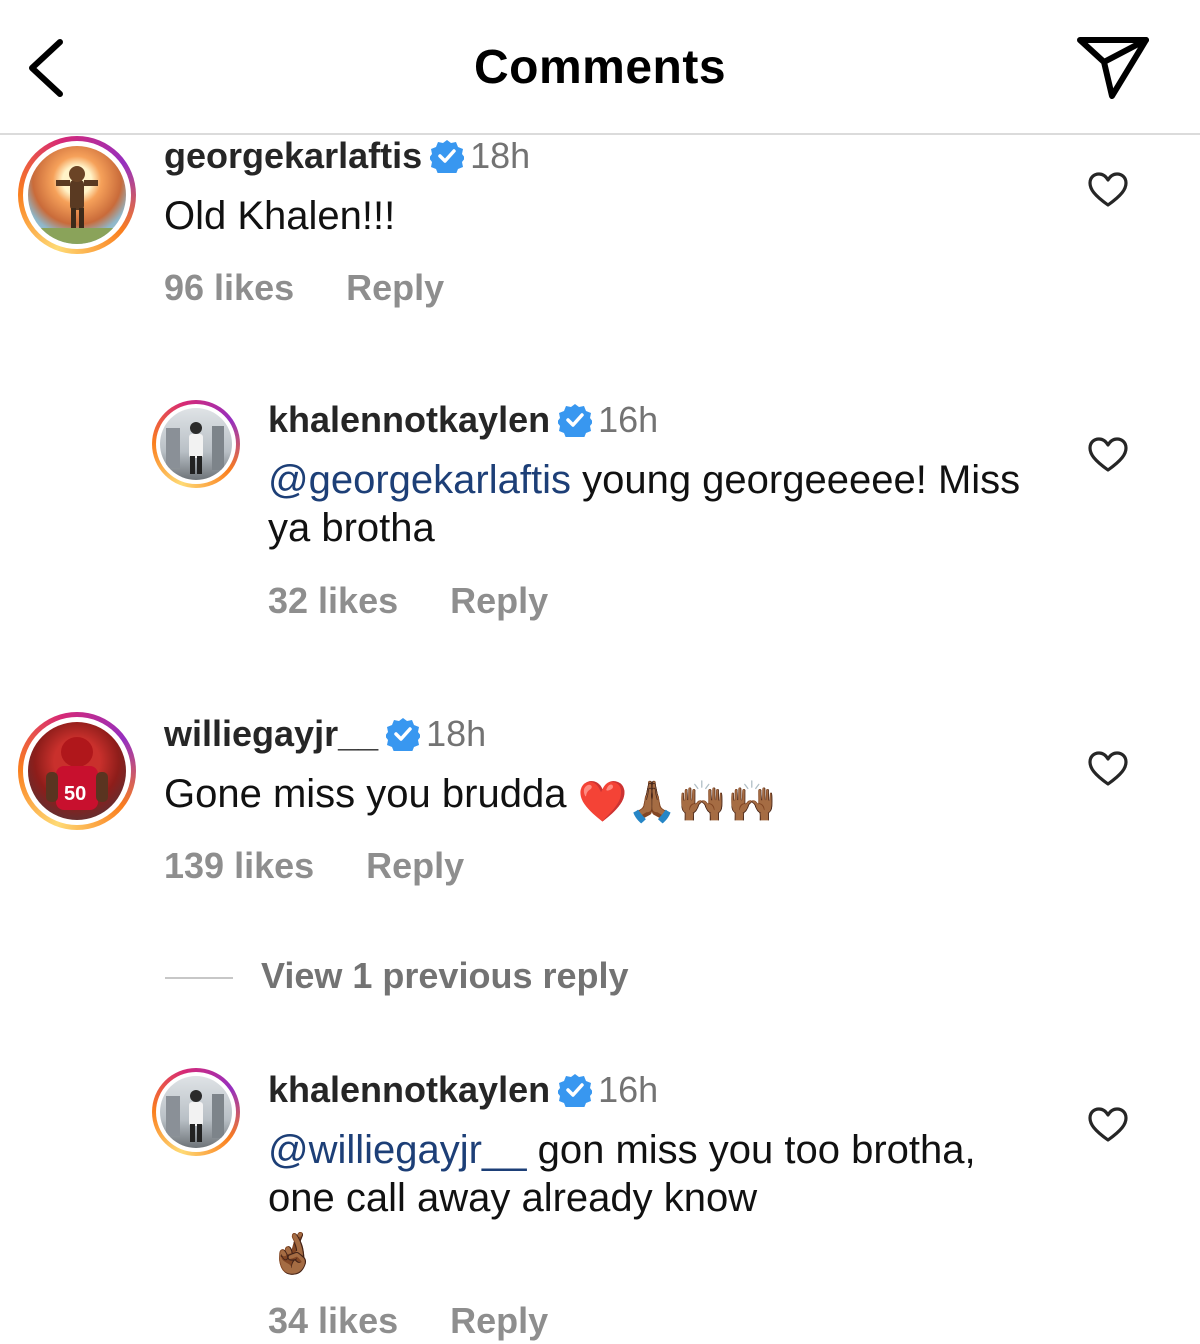 The height and width of the screenshot is (1344, 1200). Describe the element at coordinates (677, 802) in the screenshot. I see `emoji-sequence: ❤️🙏🏾🙌🏾🙌🏾` at that location.